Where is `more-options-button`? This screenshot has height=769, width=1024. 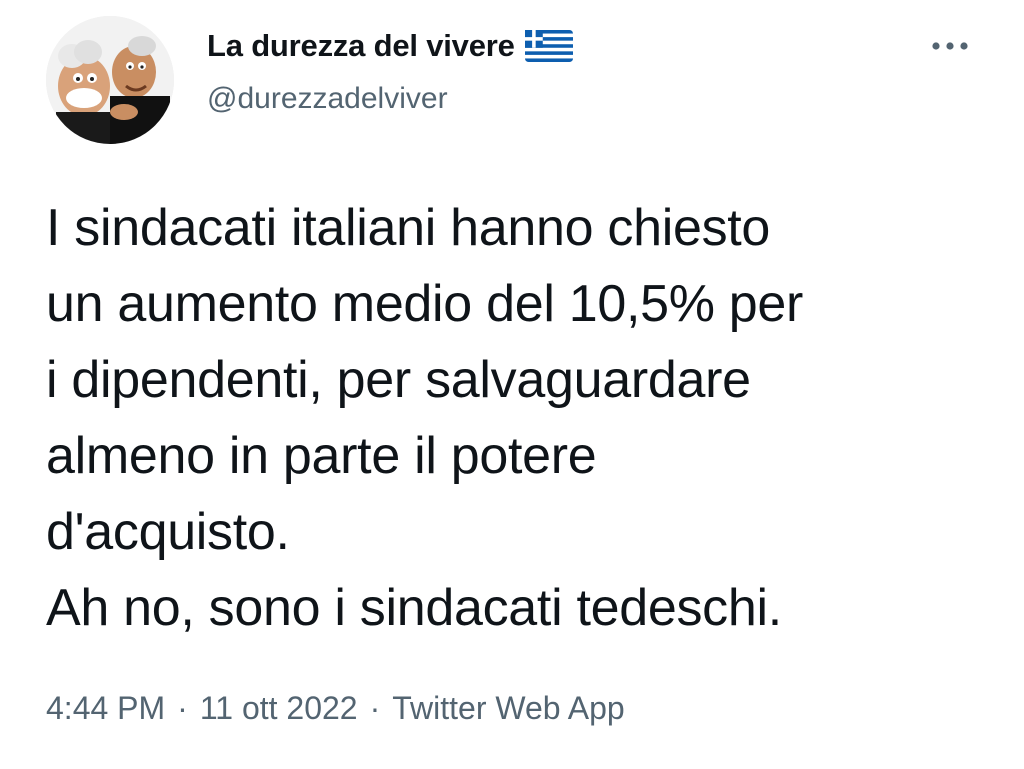
more-options-button is located at coordinates (950, 46).